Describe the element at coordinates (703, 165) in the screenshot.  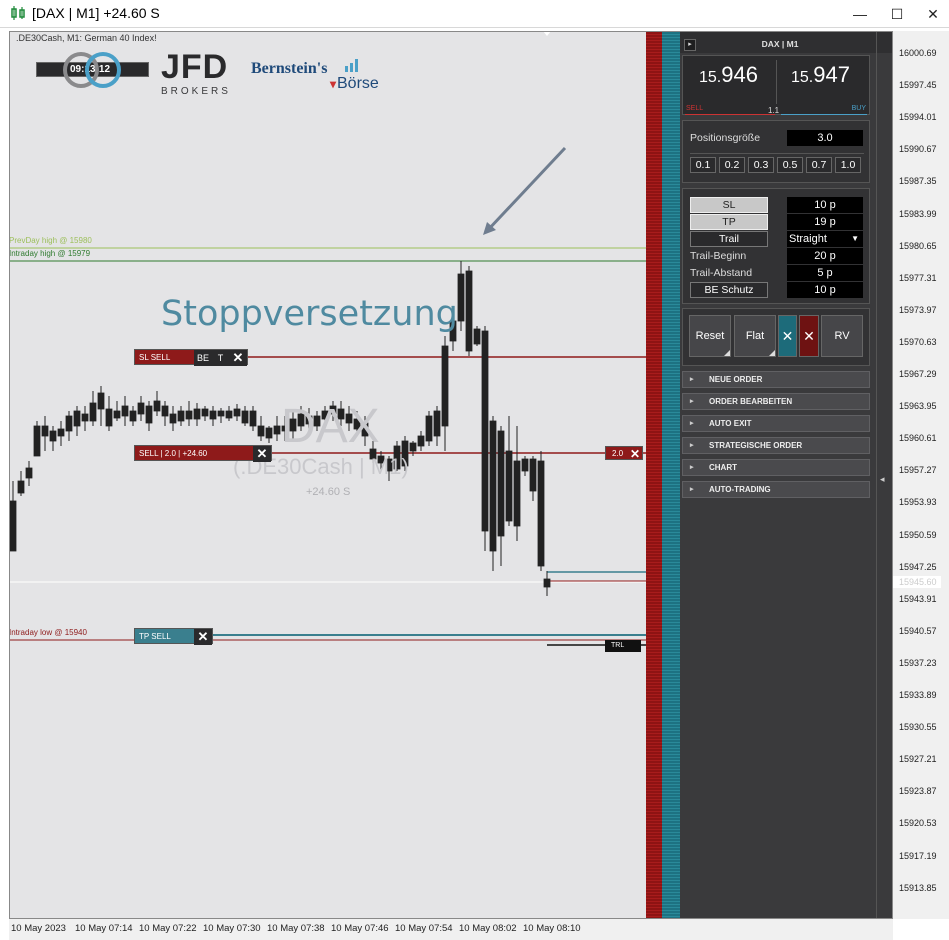
I see `quick-size-0-1: 0.1` at that location.